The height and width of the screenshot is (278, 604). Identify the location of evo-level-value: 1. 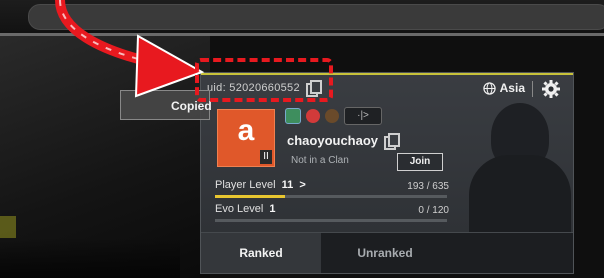
(272, 209).